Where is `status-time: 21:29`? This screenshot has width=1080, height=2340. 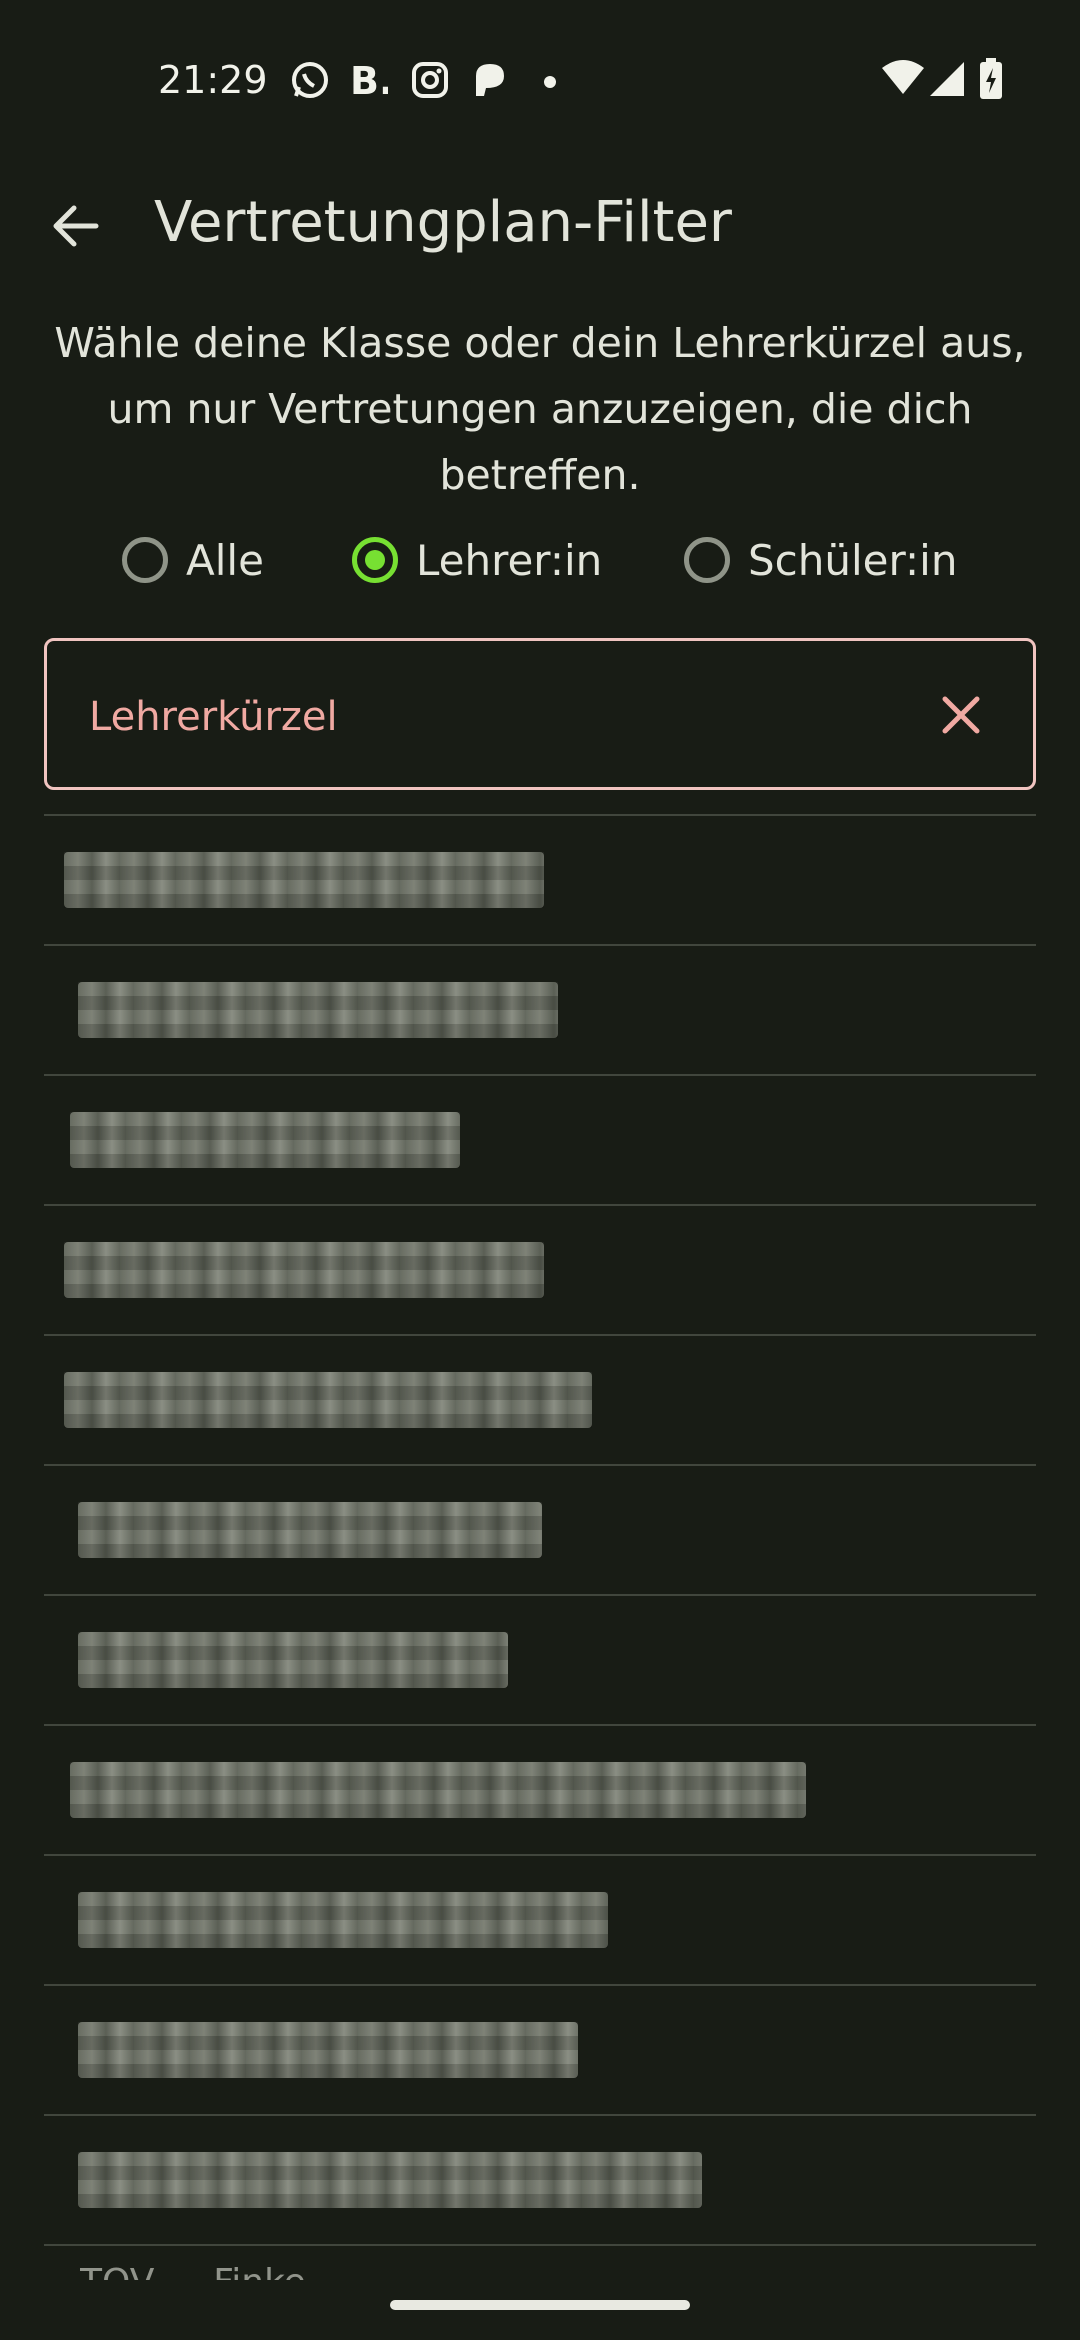
status-time: 21:29 is located at coordinates (213, 80).